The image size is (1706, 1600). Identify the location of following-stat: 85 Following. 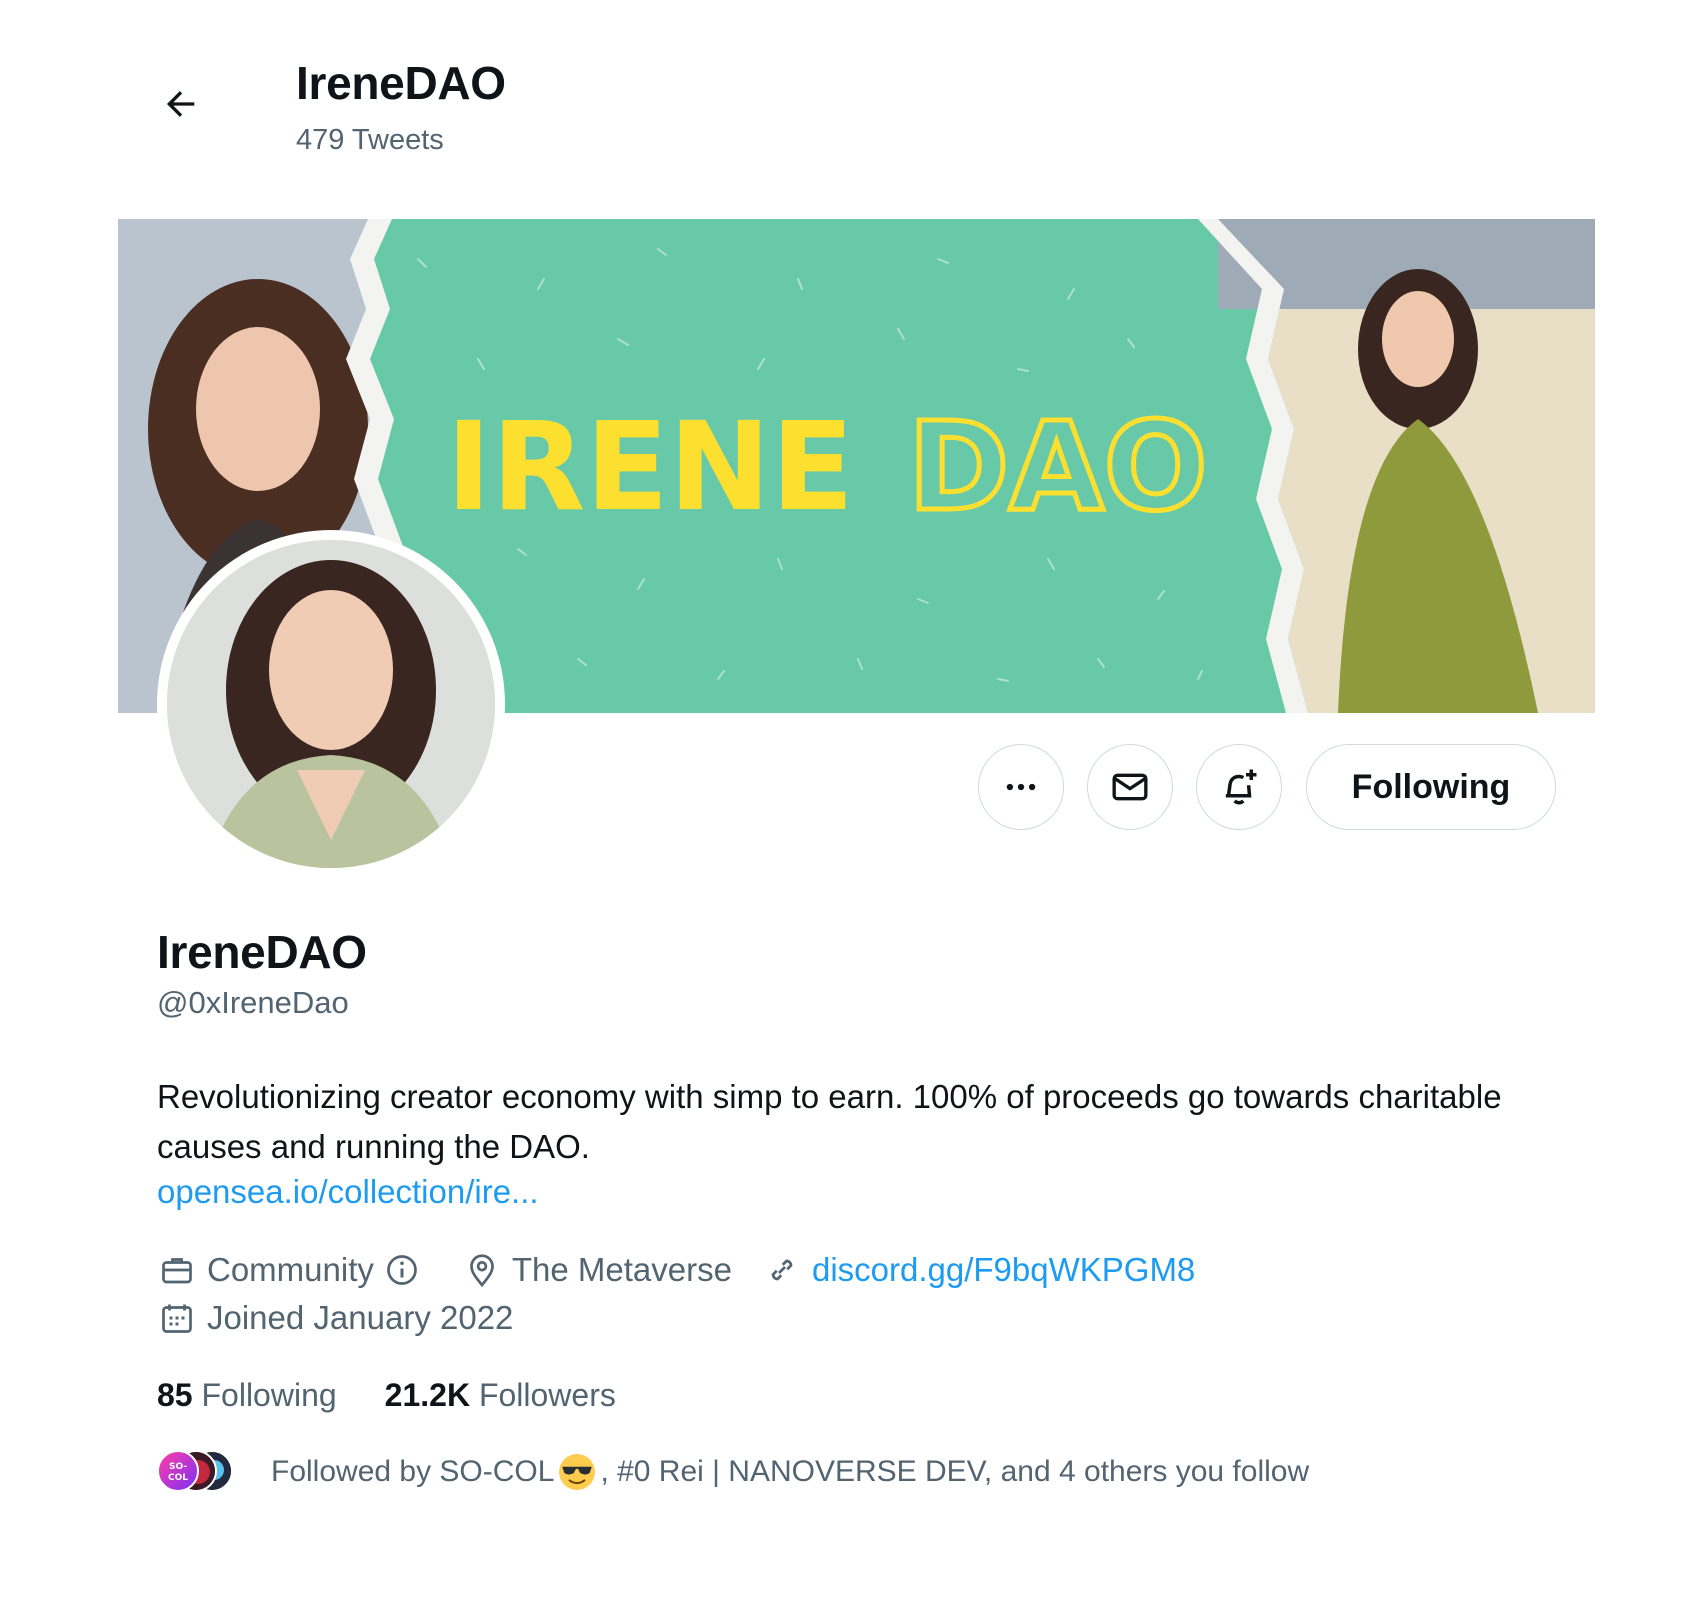
(247, 1395).